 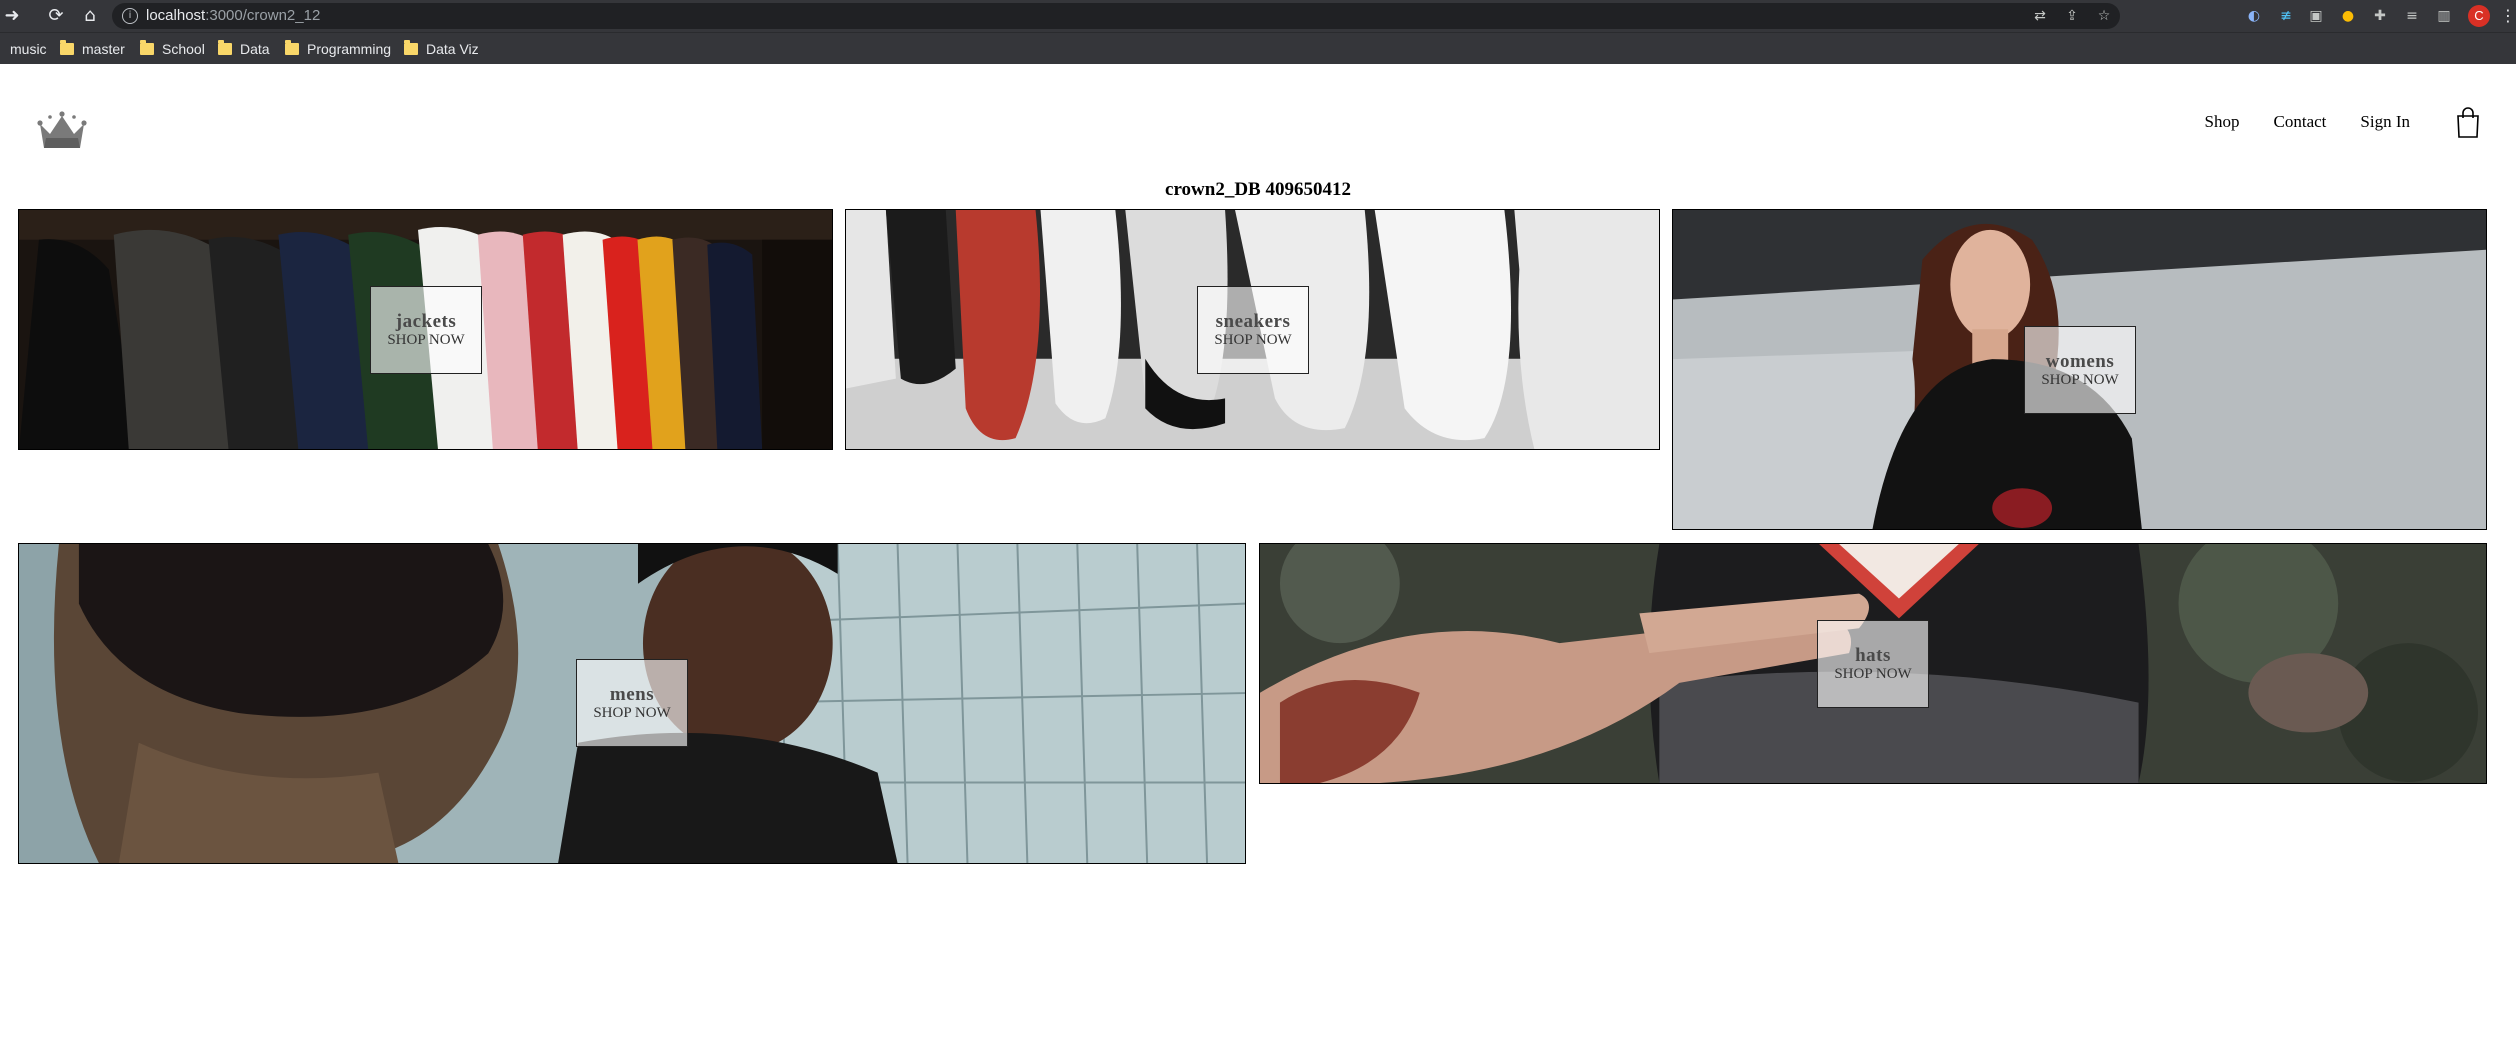 What do you see at coordinates (2412, 16) in the screenshot?
I see `media-icon: ≡` at bounding box center [2412, 16].